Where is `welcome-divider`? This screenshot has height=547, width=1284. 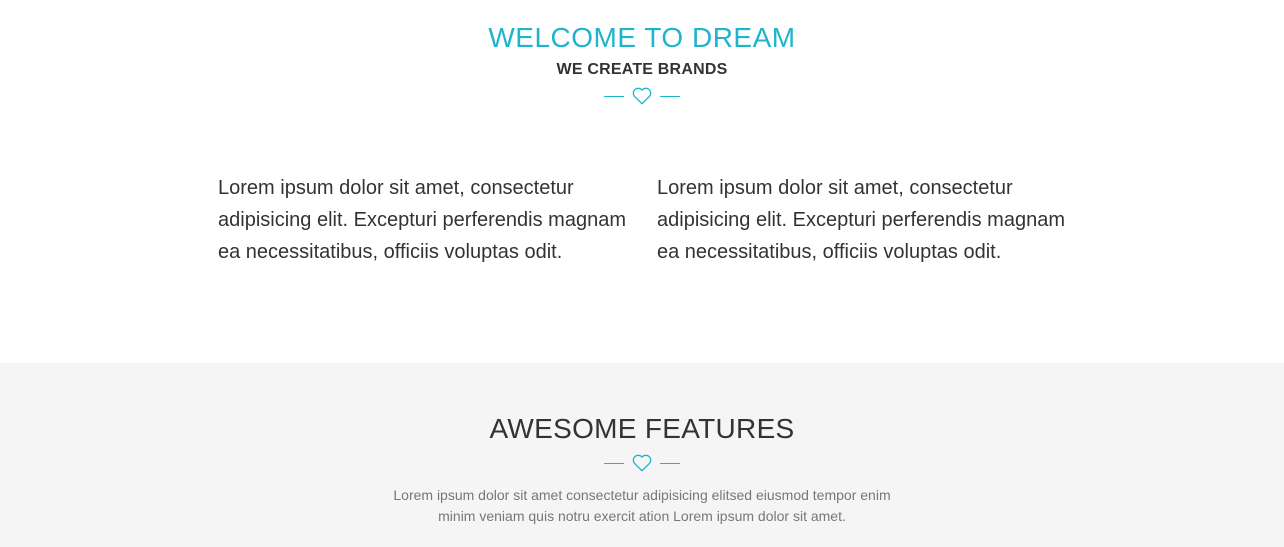
welcome-divider is located at coordinates (642, 96).